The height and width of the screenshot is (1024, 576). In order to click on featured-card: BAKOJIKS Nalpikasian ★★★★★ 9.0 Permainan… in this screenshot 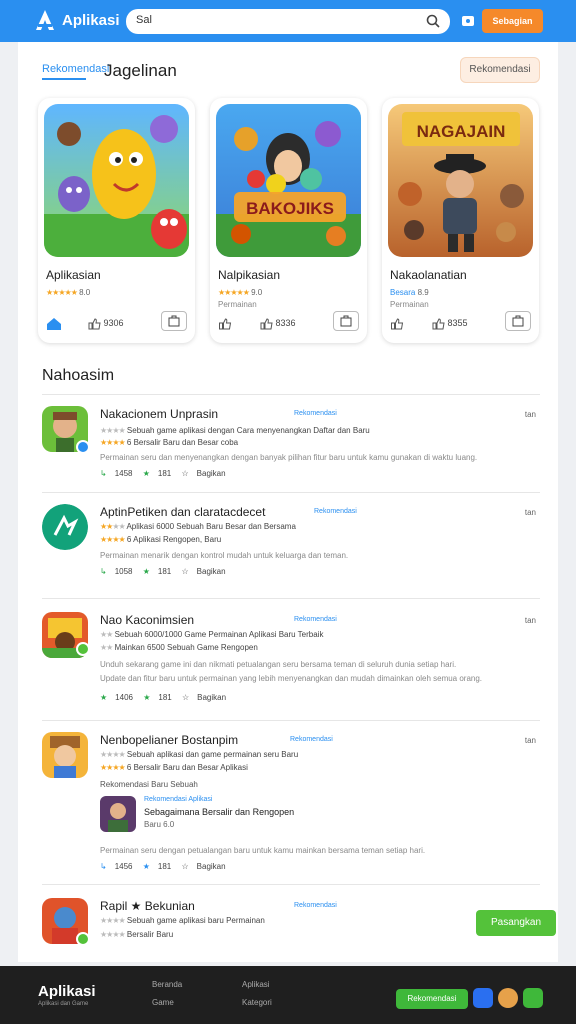, I will do `click(288, 220)`.